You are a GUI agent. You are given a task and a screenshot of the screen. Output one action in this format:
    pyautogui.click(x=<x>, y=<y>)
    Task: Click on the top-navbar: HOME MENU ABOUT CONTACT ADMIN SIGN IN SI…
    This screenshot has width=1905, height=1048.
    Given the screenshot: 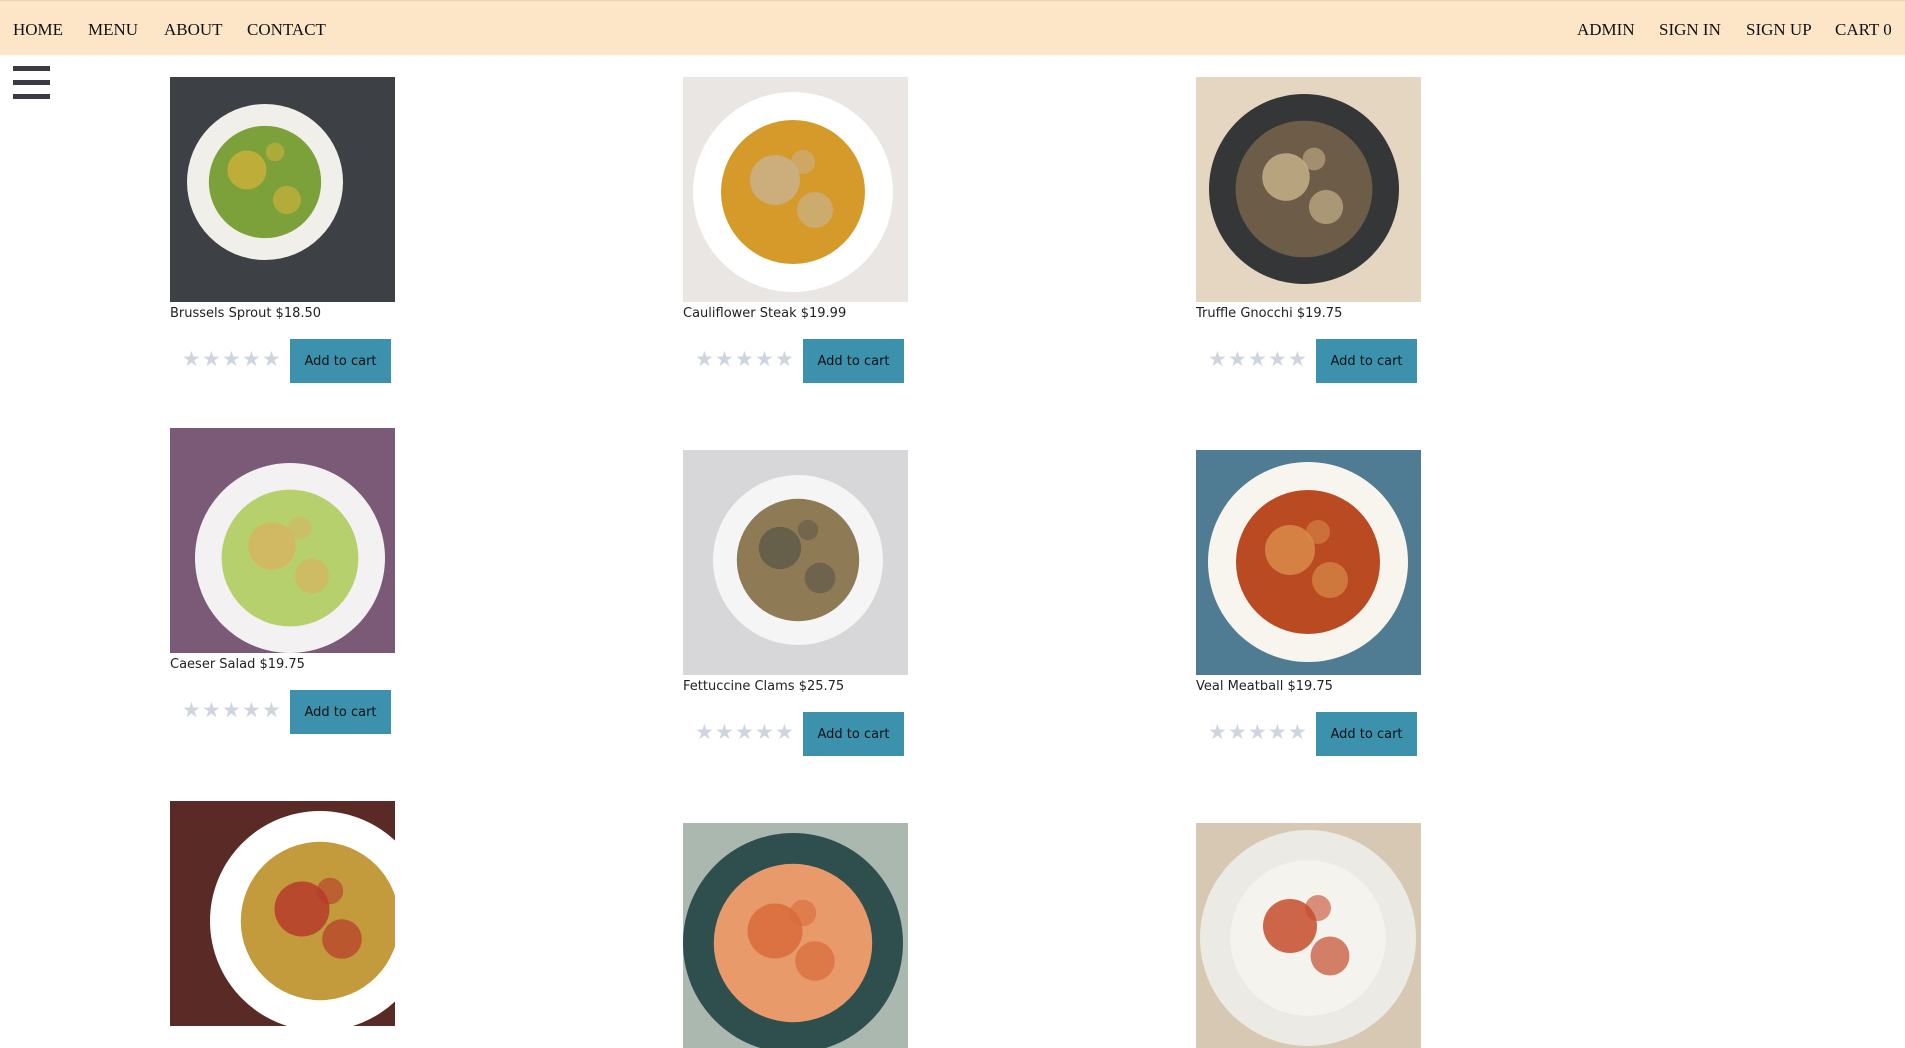 What is the action you would take?
    pyautogui.click(x=952, y=27)
    